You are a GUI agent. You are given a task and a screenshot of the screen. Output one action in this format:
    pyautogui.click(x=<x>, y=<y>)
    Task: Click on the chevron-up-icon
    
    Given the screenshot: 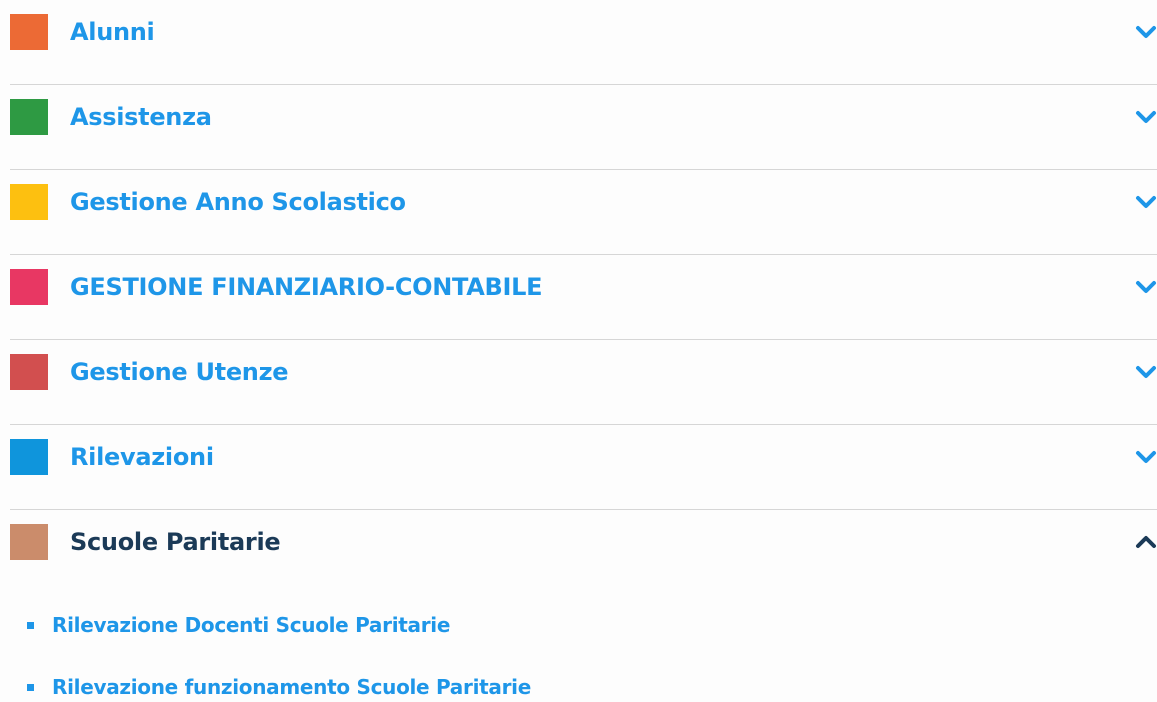 What is the action you would take?
    pyautogui.click(x=1146, y=542)
    